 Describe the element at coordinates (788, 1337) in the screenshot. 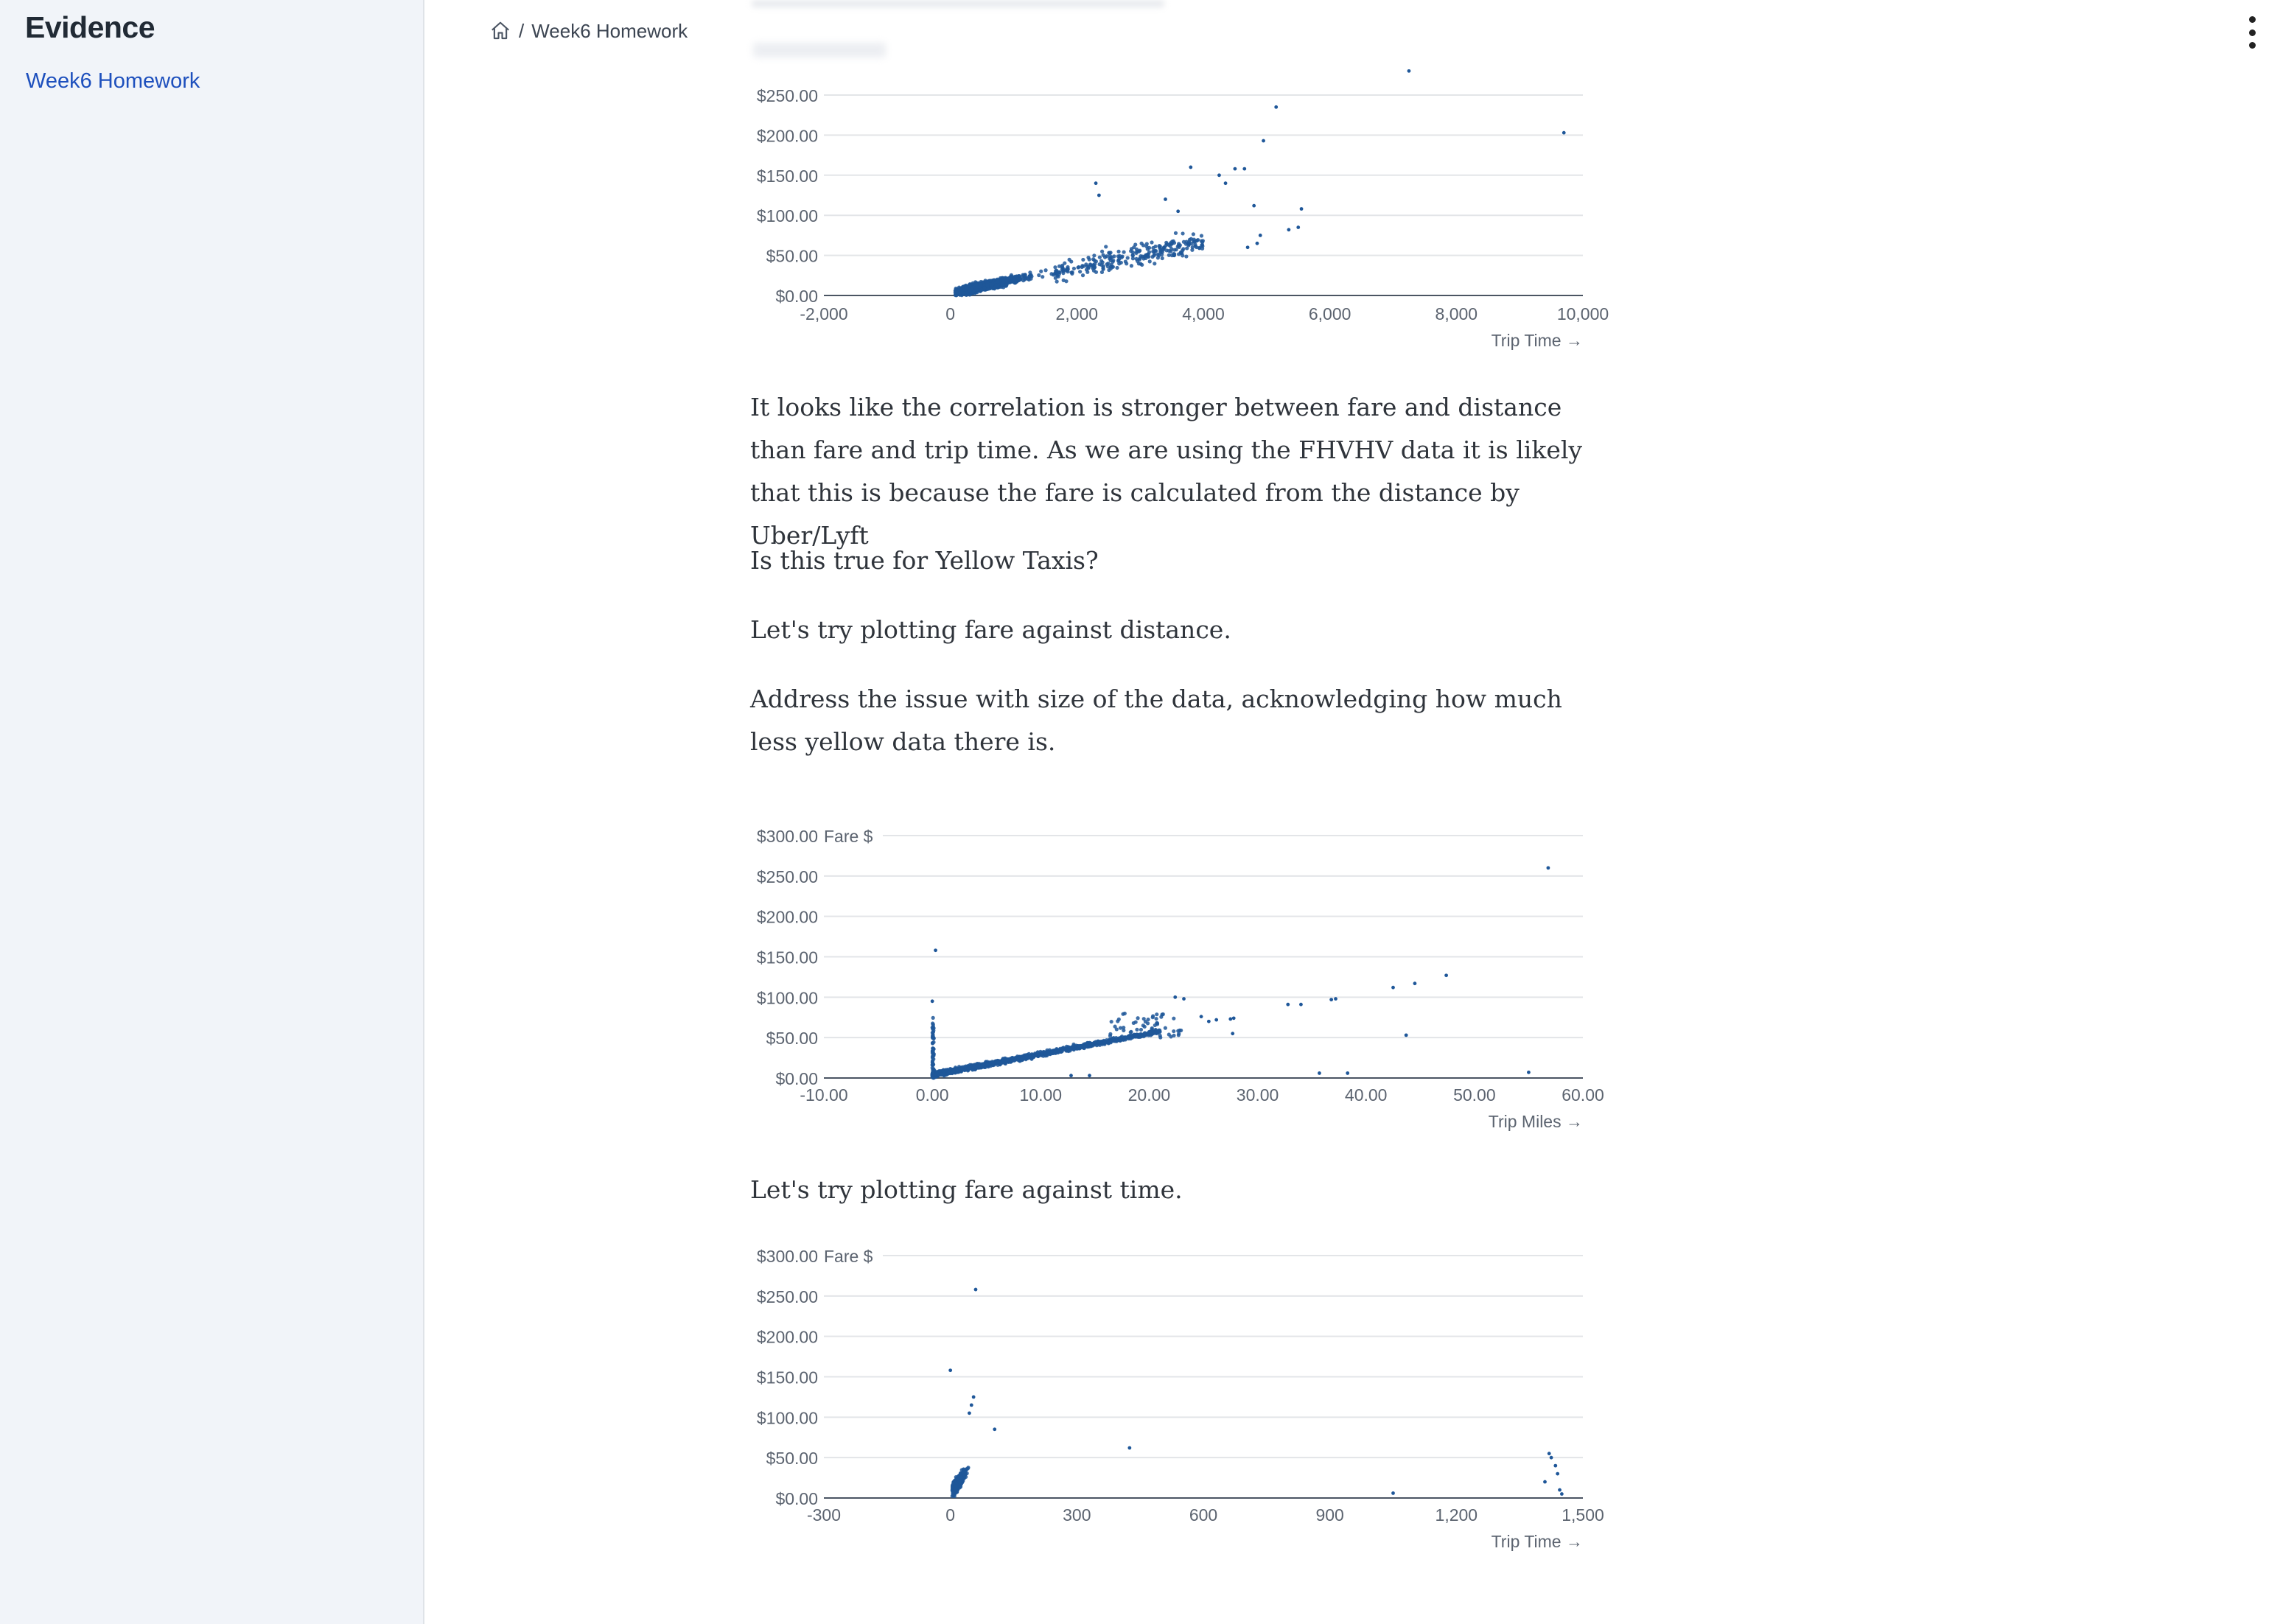

I see `y-tick-label: $200.00` at that location.